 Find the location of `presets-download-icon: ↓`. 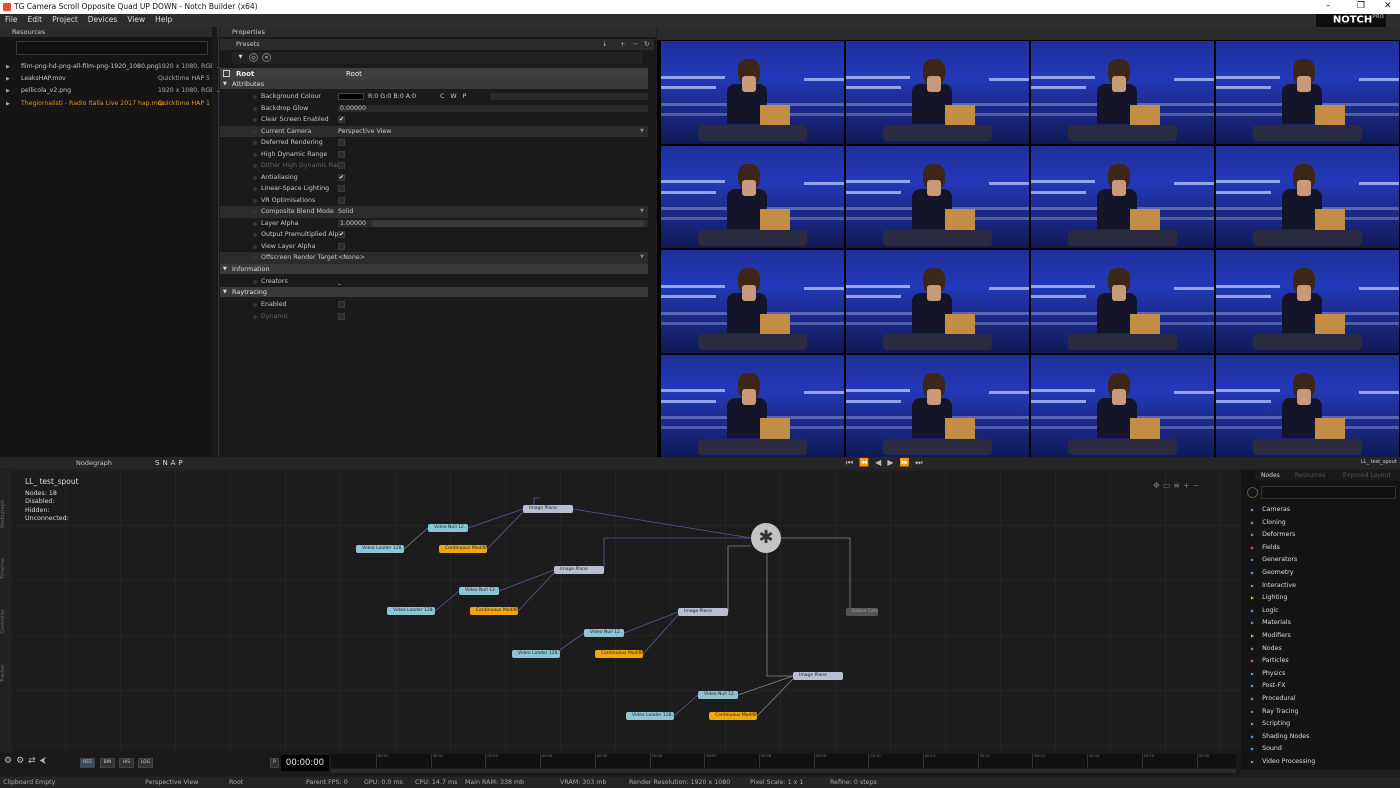

presets-download-icon: ↓ is located at coordinates (604, 44).